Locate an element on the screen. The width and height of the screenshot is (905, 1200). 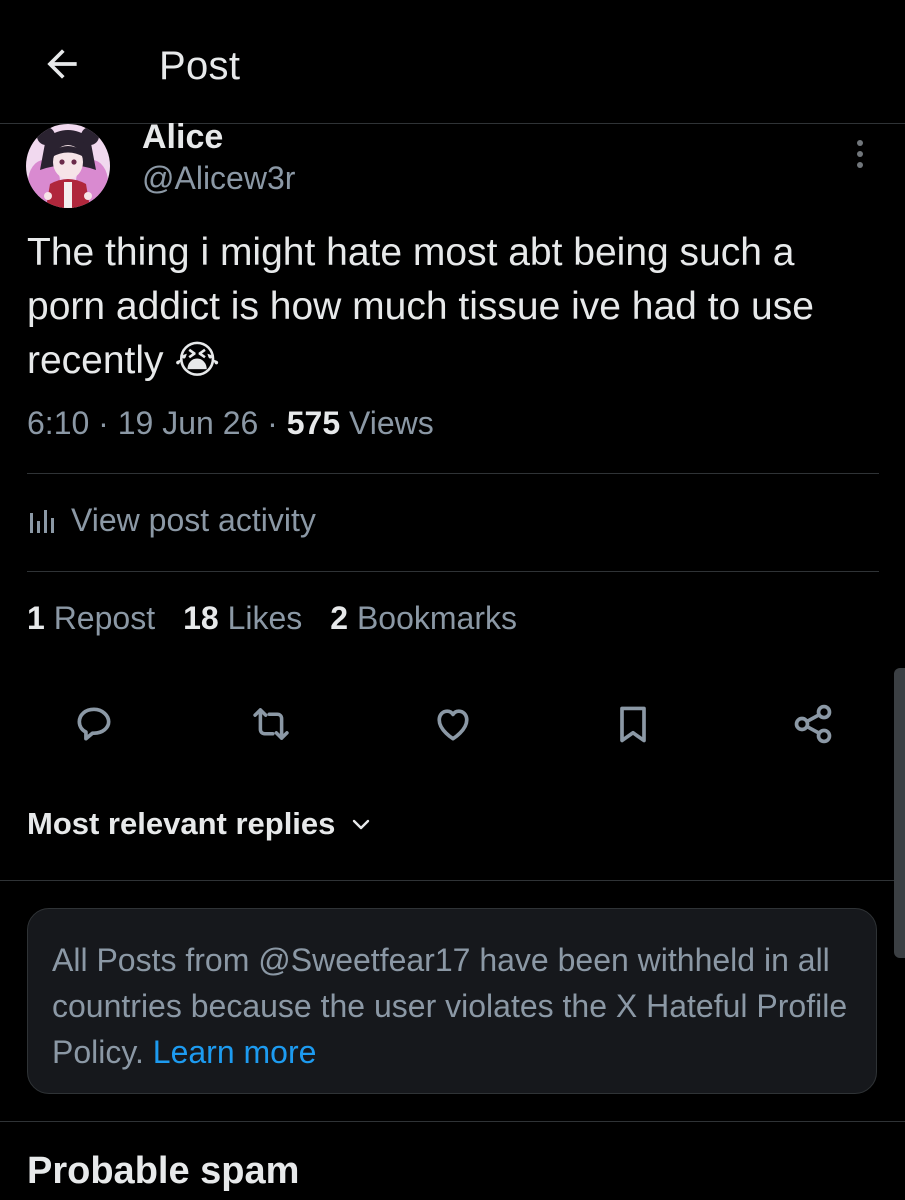
more-vertical-icon is located at coordinates (860, 154).